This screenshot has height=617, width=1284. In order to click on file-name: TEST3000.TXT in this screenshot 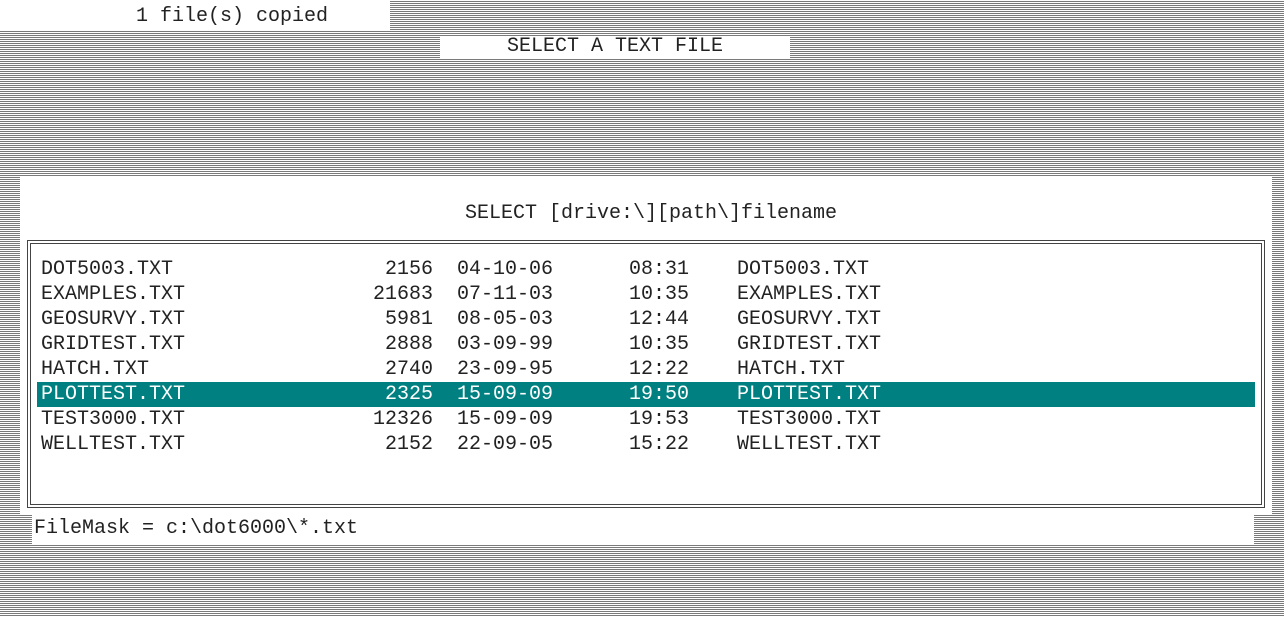, I will do `click(113, 419)`.